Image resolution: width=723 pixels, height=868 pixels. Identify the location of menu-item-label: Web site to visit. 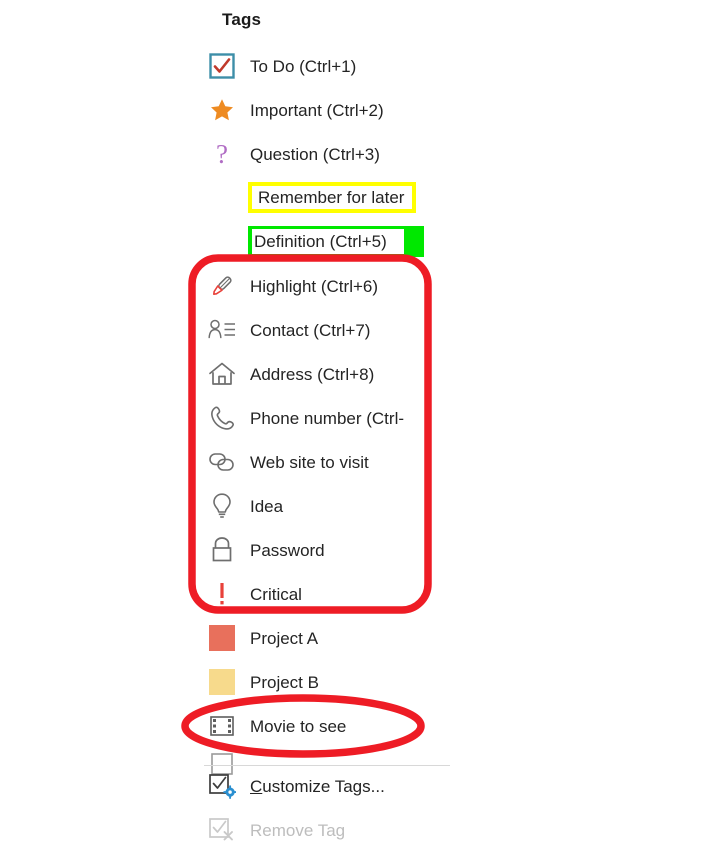
(309, 462).